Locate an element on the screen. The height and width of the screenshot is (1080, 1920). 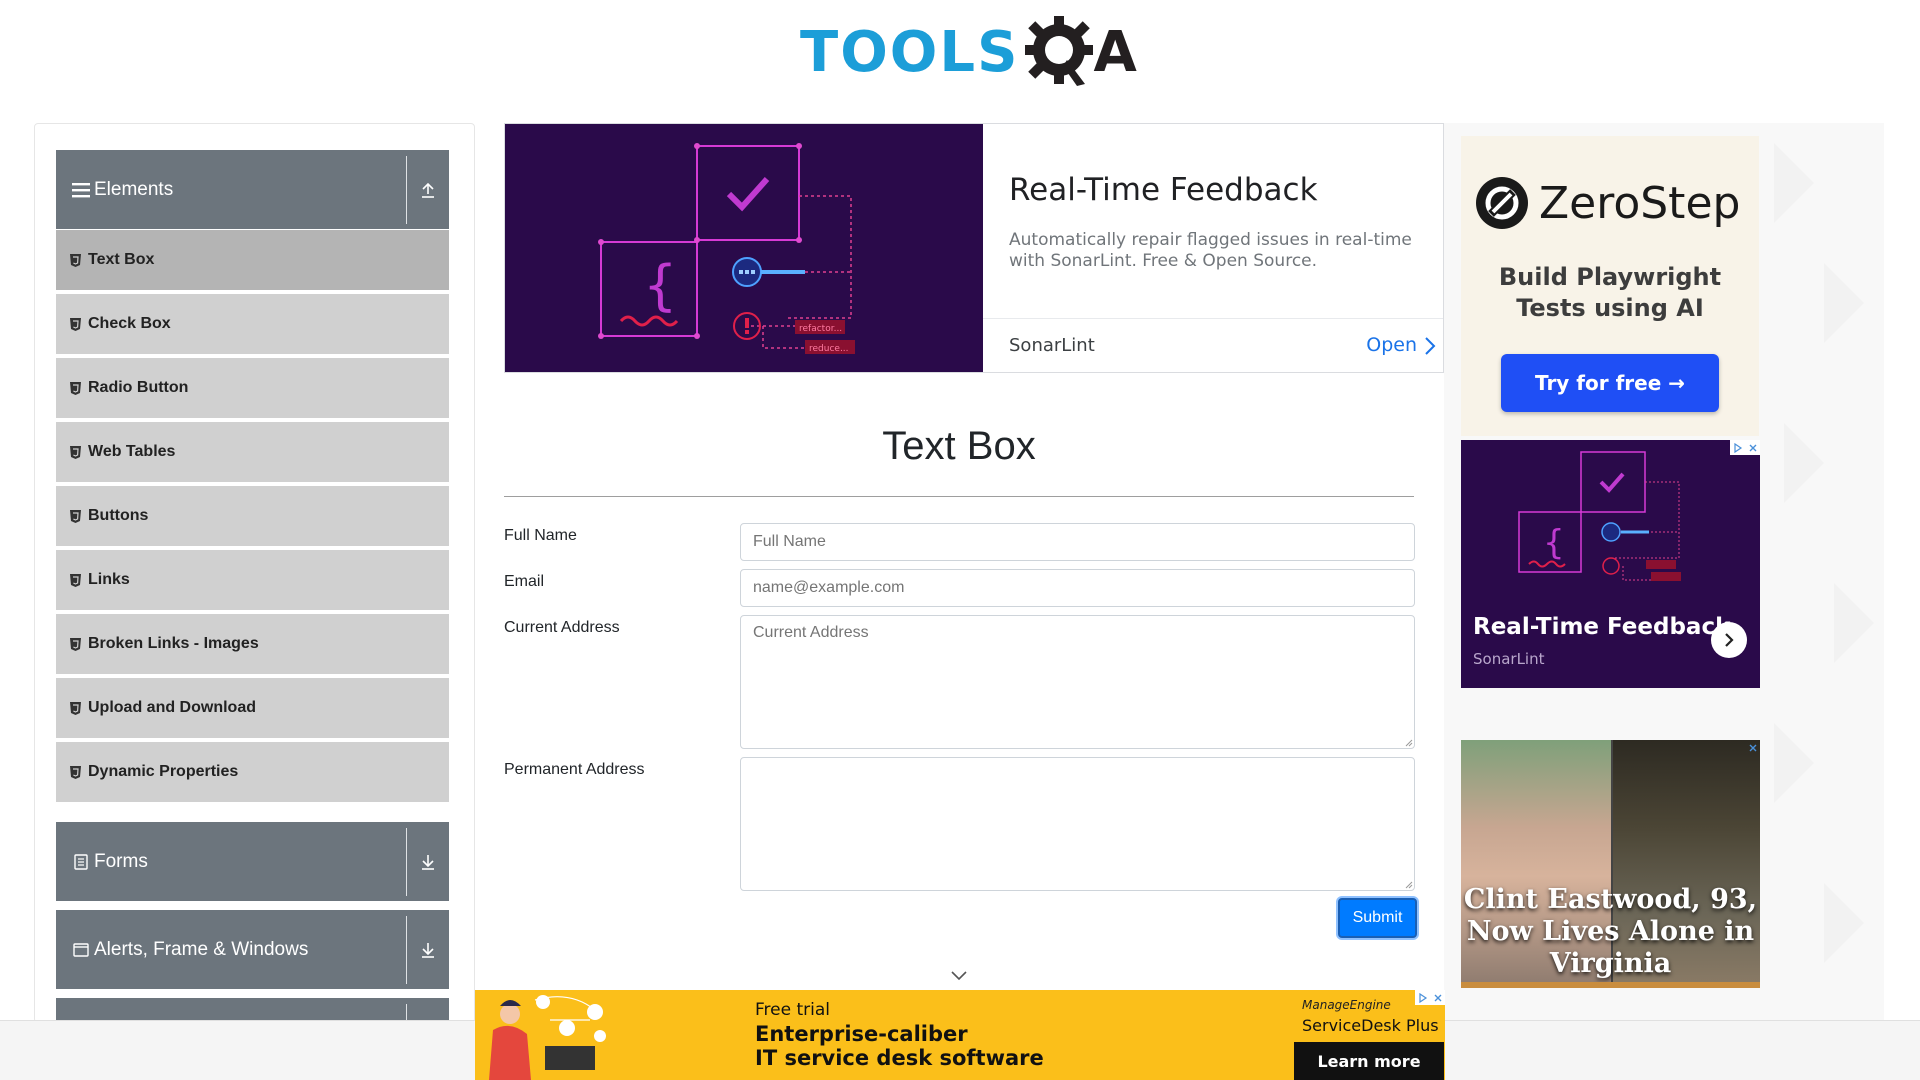
zerostep-brand: ZeroStep is located at coordinates (1640, 203).